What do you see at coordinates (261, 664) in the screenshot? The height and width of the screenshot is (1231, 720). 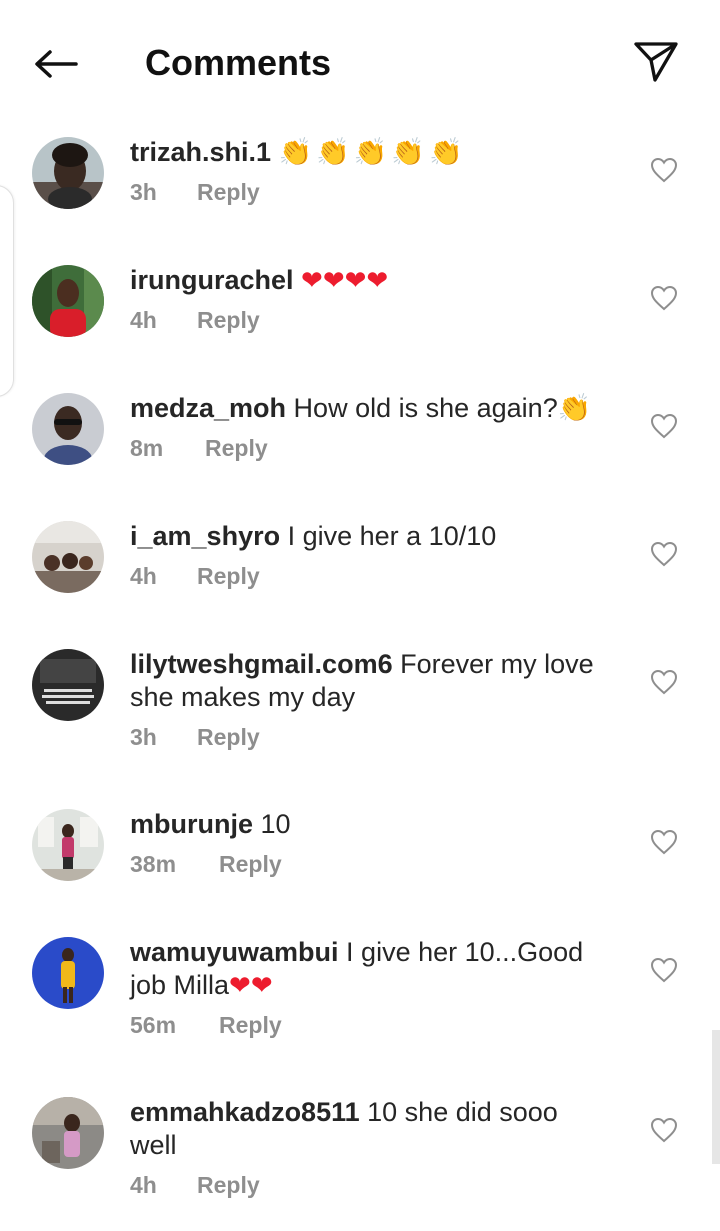 I see `comment-username: lilytweshgmail.com6` at bounding box center [261, 664].